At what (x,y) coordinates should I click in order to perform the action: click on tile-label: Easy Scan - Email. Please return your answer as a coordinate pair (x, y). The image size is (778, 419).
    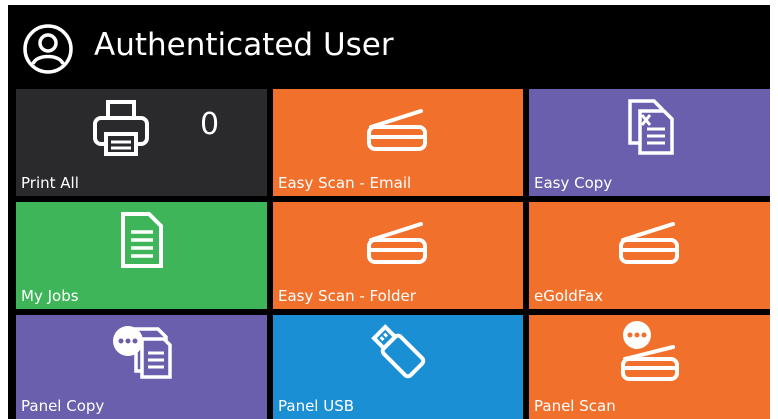
    Looking at the image, I should click on (345, 183).